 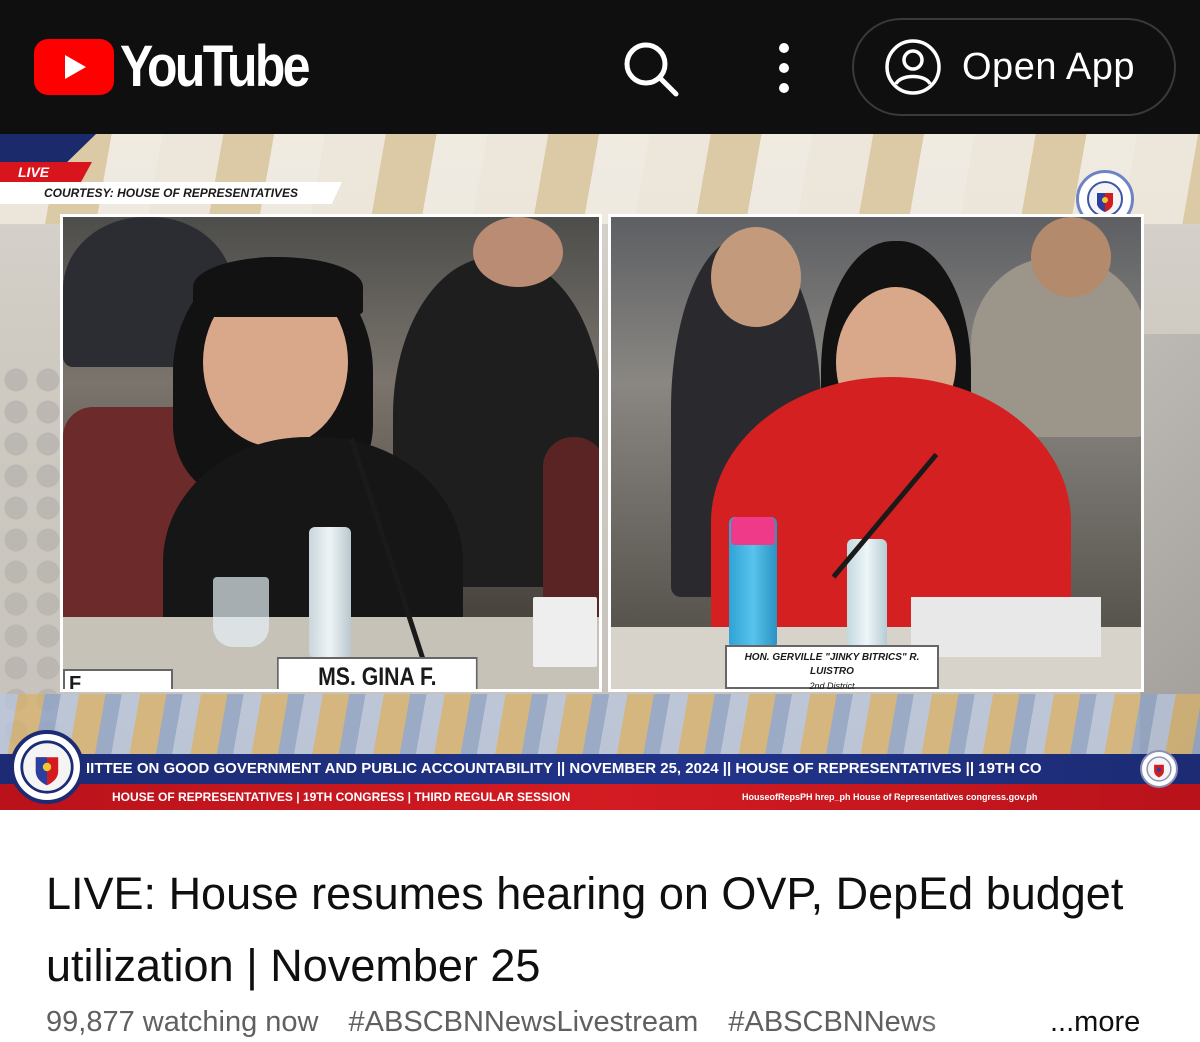 I want to click on open-app-label: Open App, so click(x=1049, y=66).